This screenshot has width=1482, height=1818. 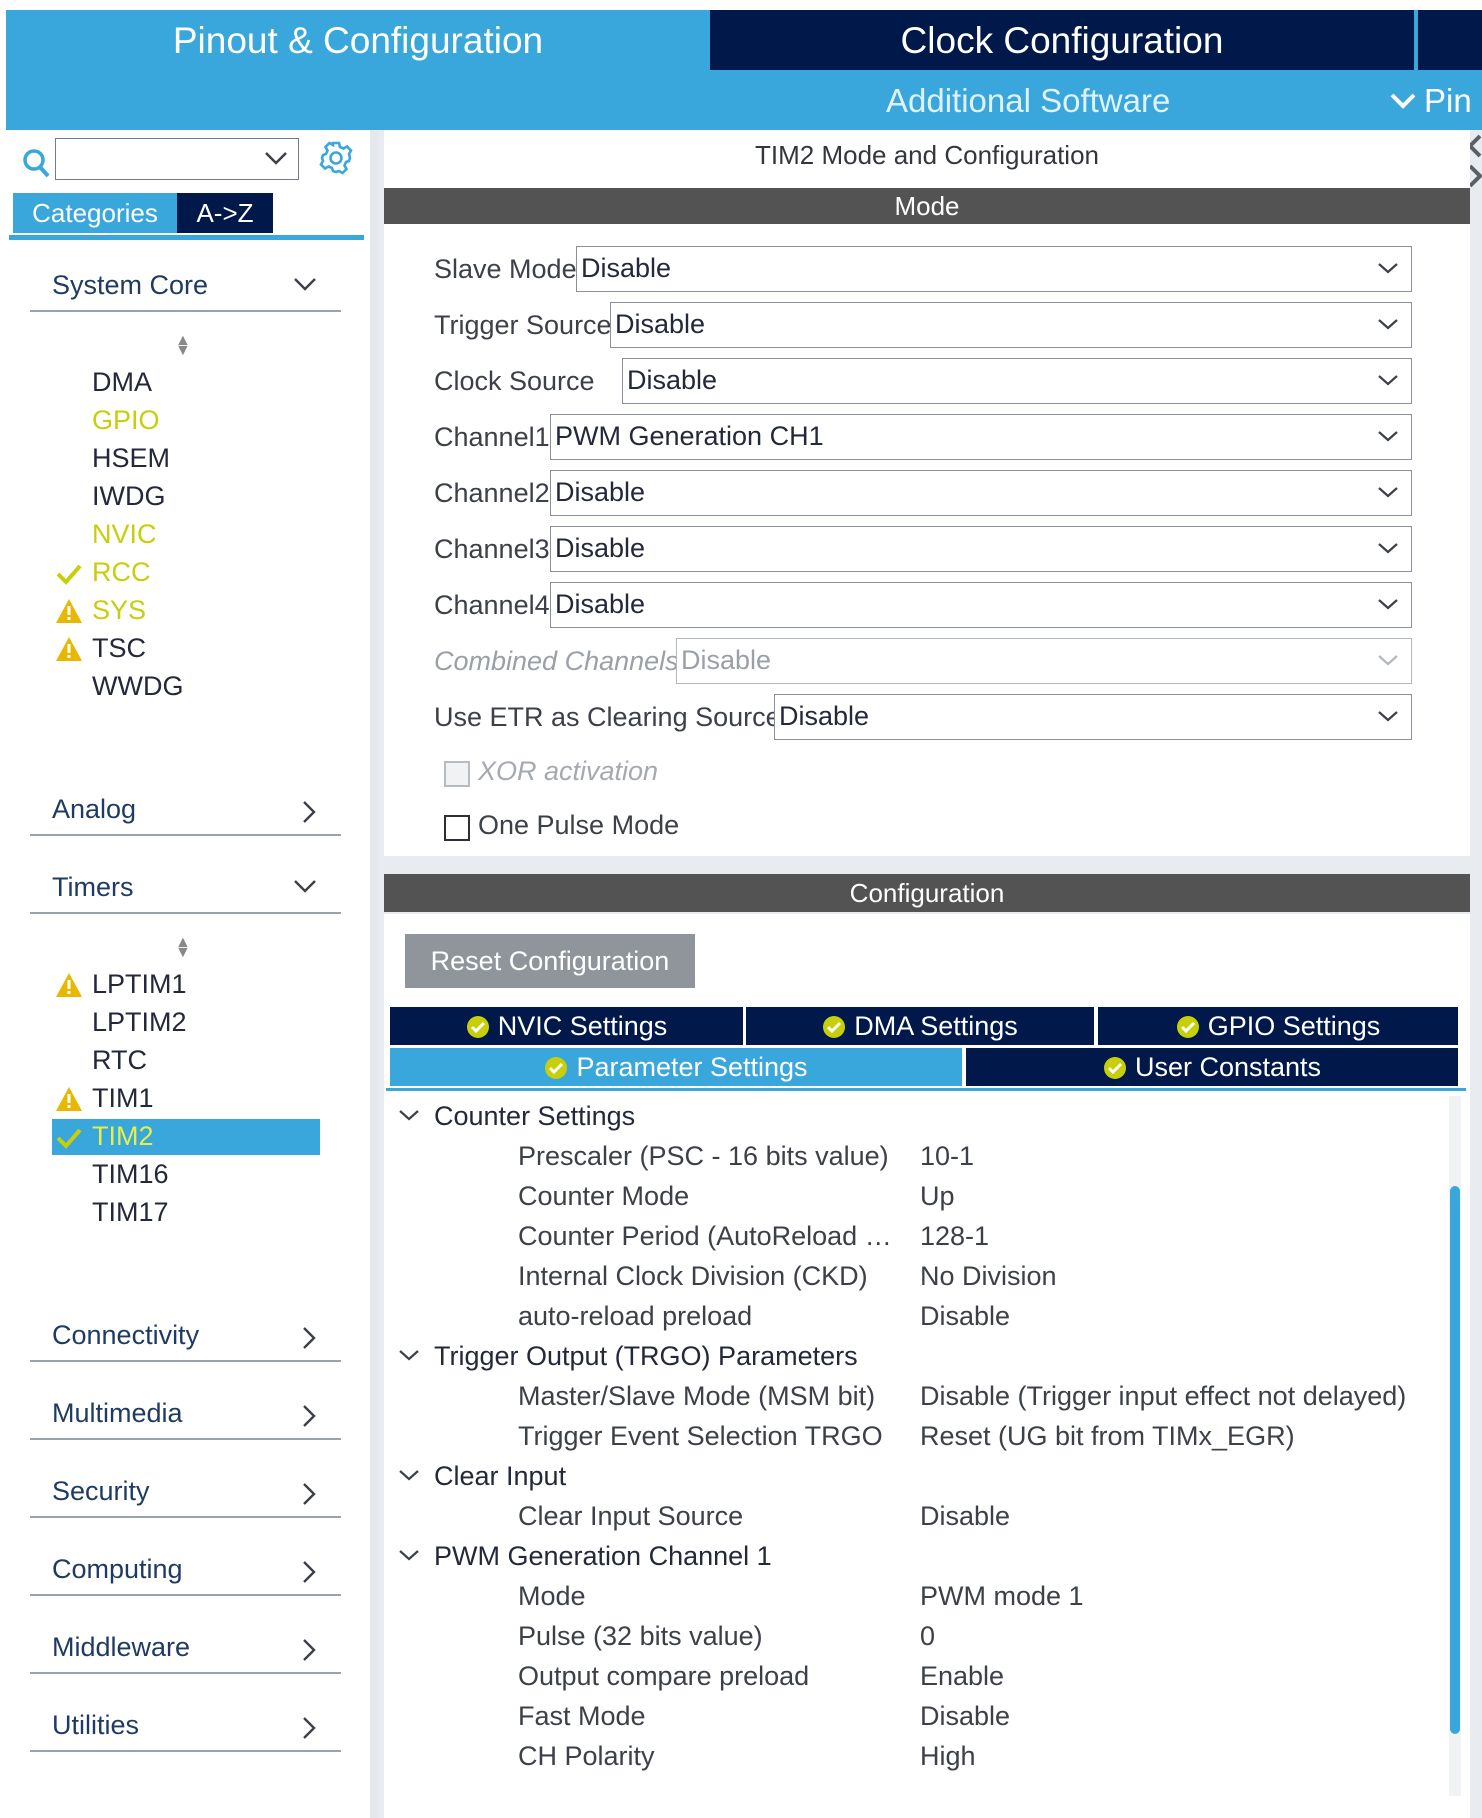 I want to click on param-value: High, so click(x=948, y=1756).